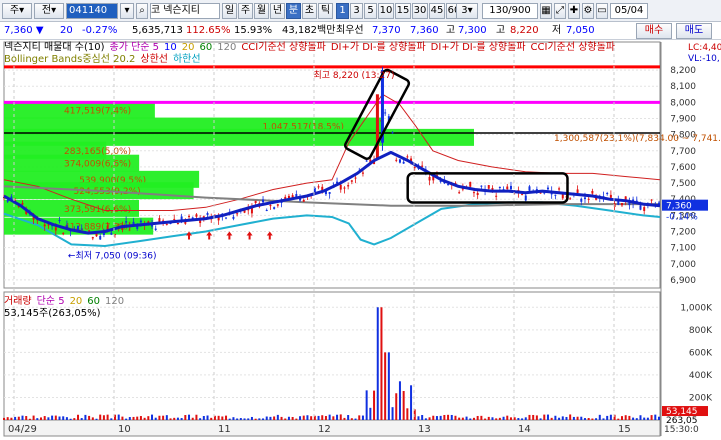 This screenshot has width=721, height=440. Describe the element at coordinates (325, 11) in the screenshot. I see `period-tab-6: 틱` at that location.